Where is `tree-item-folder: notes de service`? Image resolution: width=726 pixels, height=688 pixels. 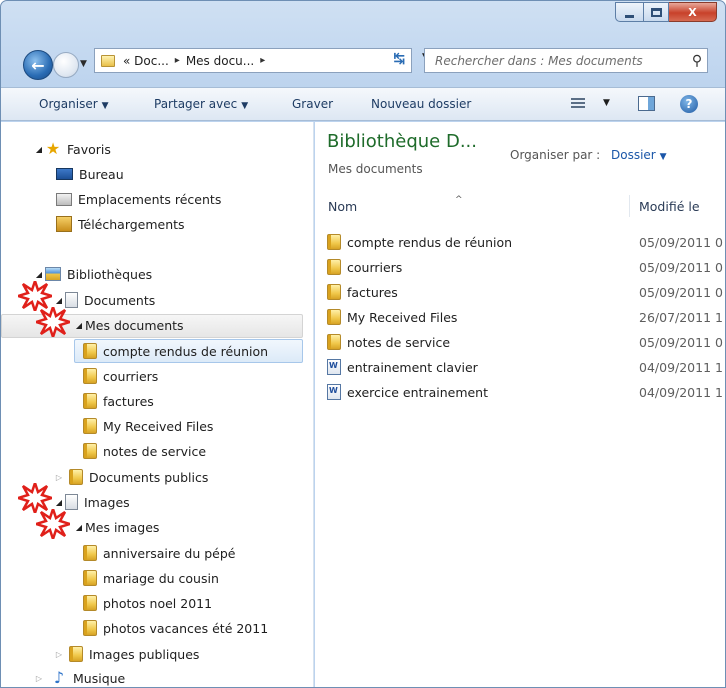 tree-item-folder: notes de service is located at coordinates (144, 451).